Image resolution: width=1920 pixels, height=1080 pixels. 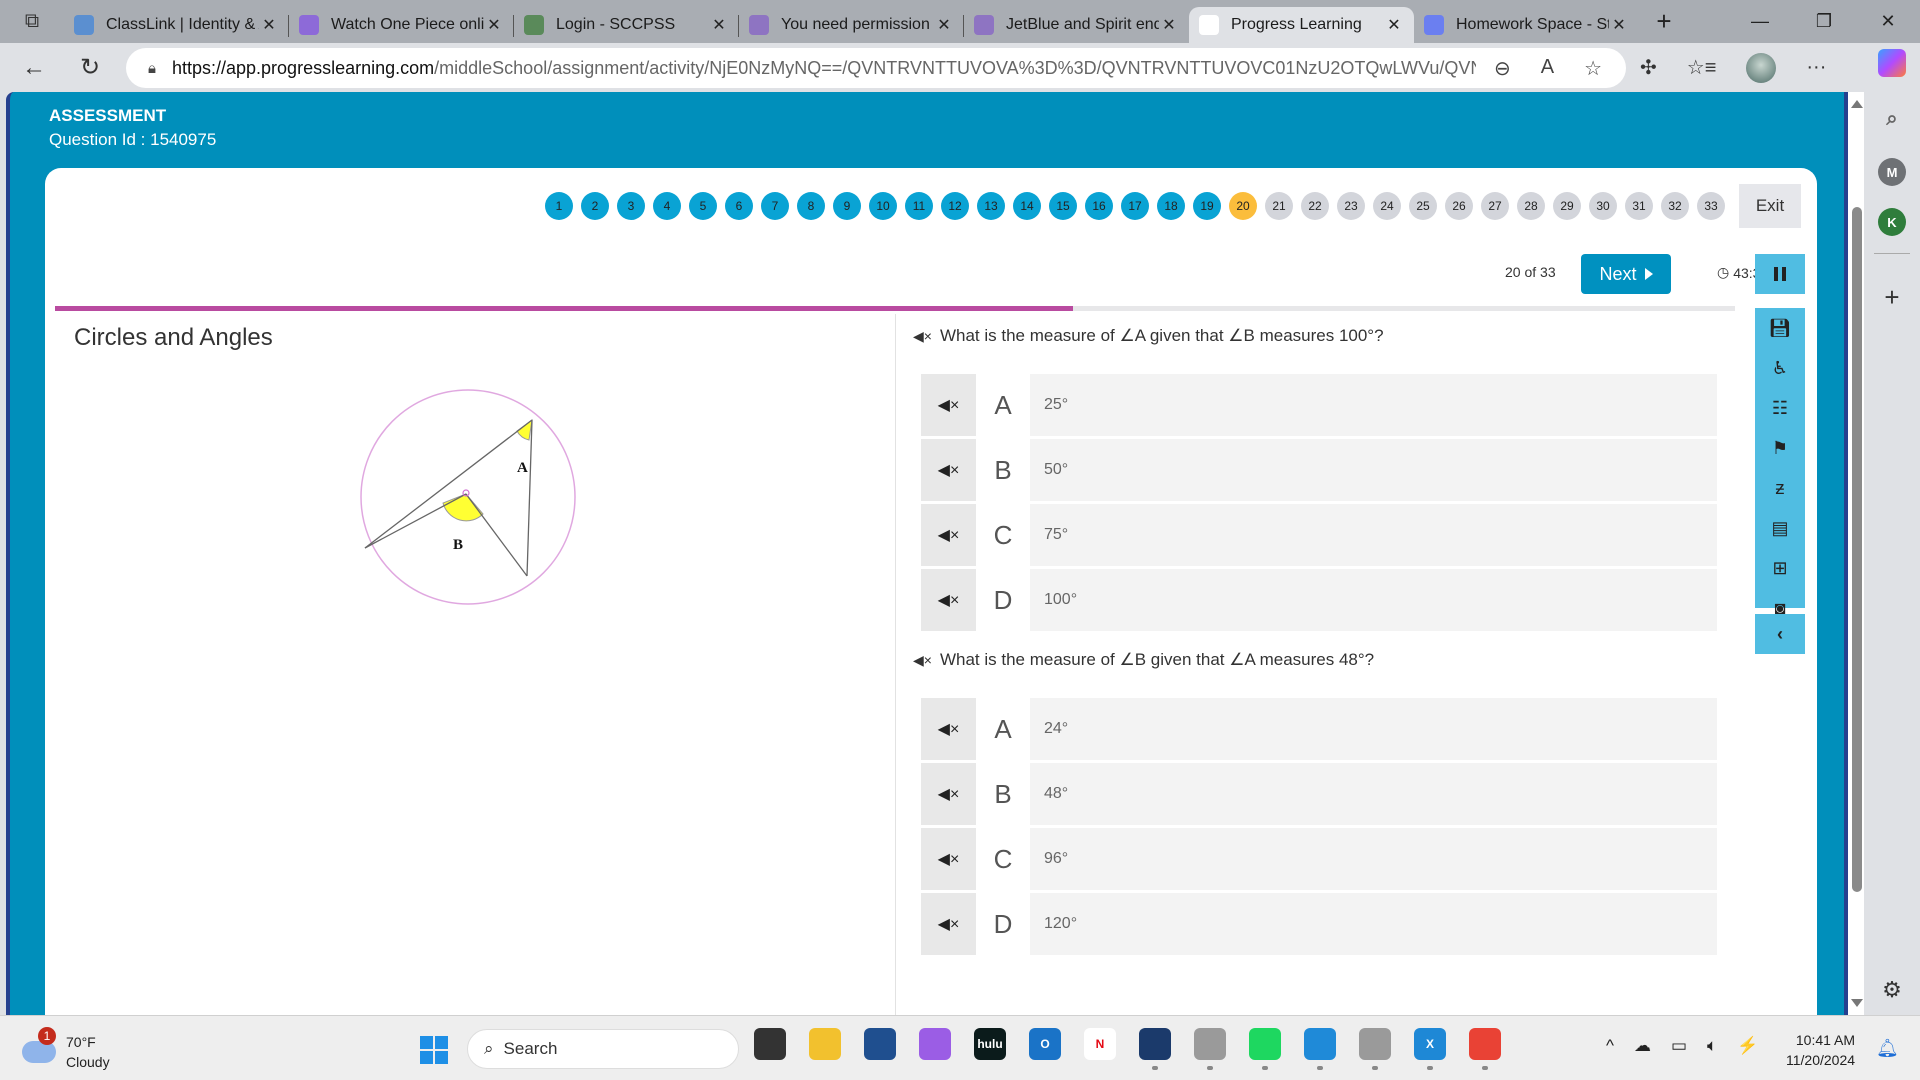 What do you see at coordinates (1063, 206) in the screenshot?
I see `question-nav-15: 15` at bounding box center [1063, 206].